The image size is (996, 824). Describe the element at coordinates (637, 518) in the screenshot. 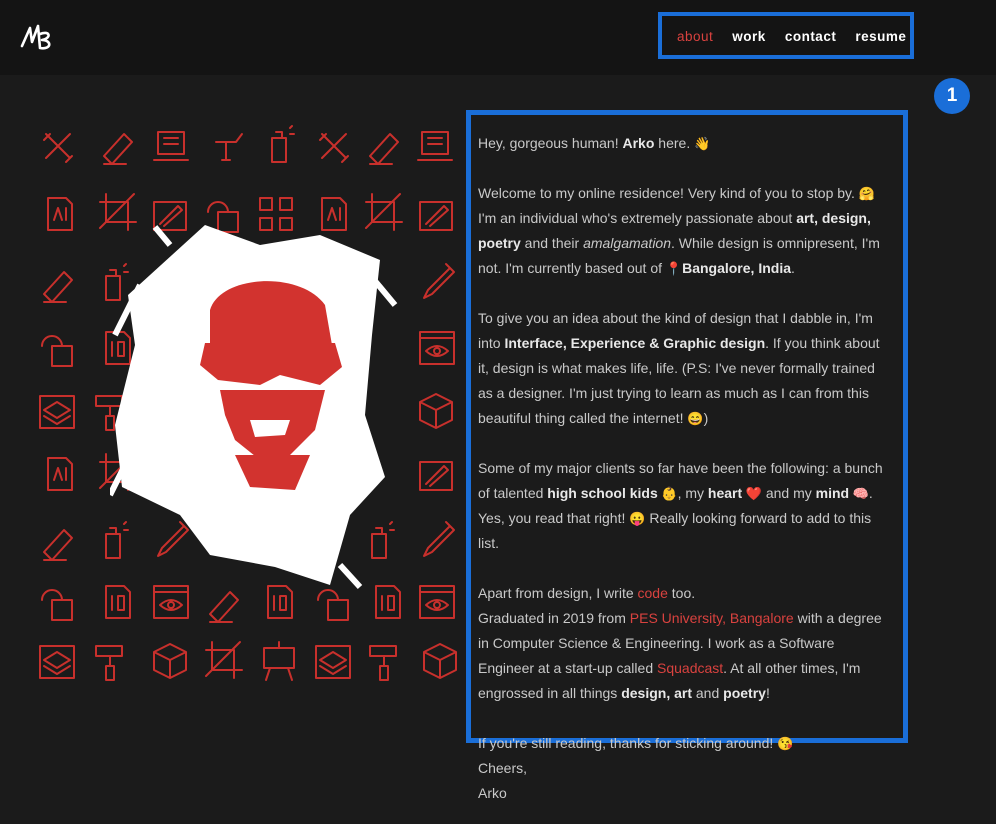

I see `tongue-emoji-icon: 😛` at that location.